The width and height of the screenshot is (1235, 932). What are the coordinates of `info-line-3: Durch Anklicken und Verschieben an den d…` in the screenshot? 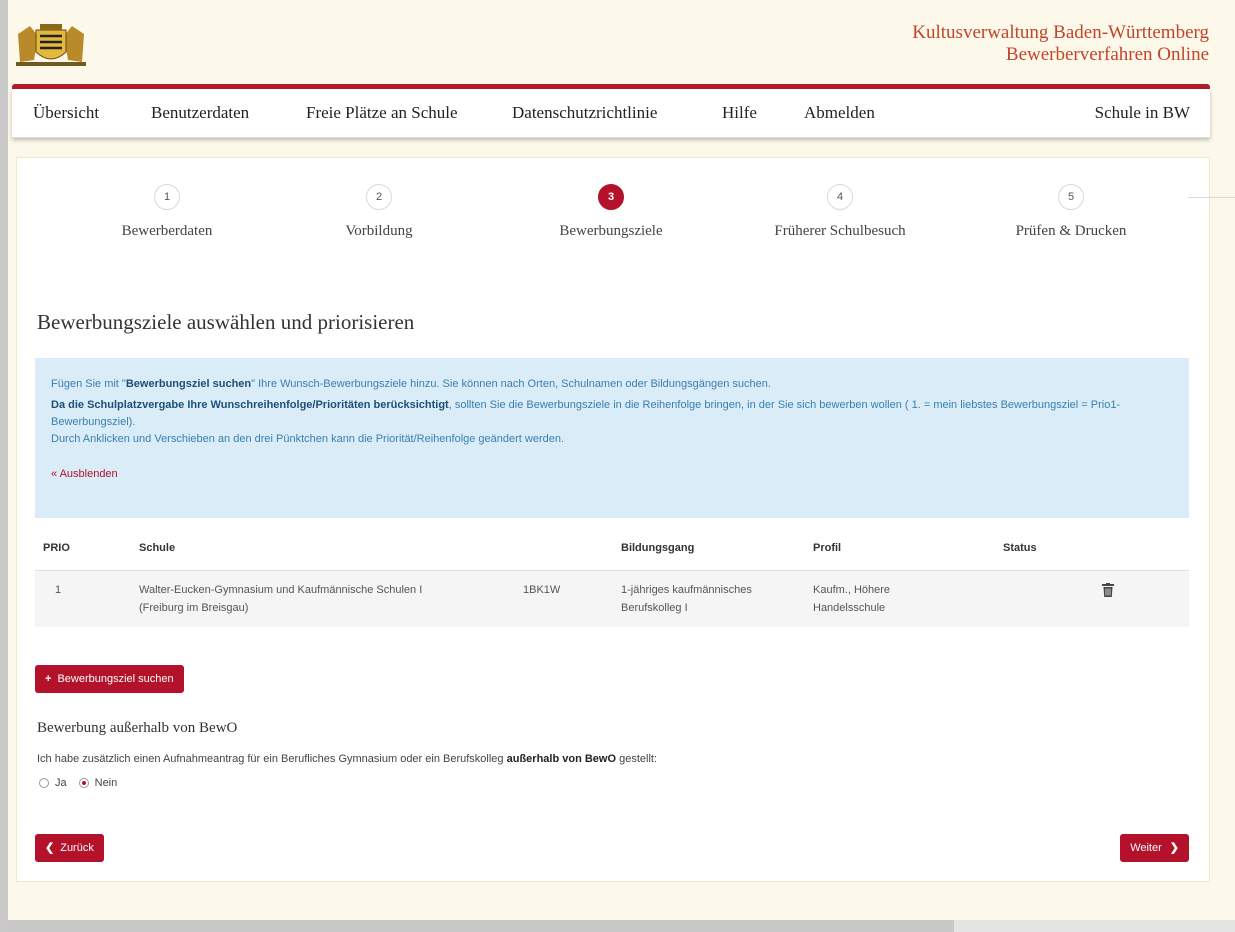 It's located at (308, 439).